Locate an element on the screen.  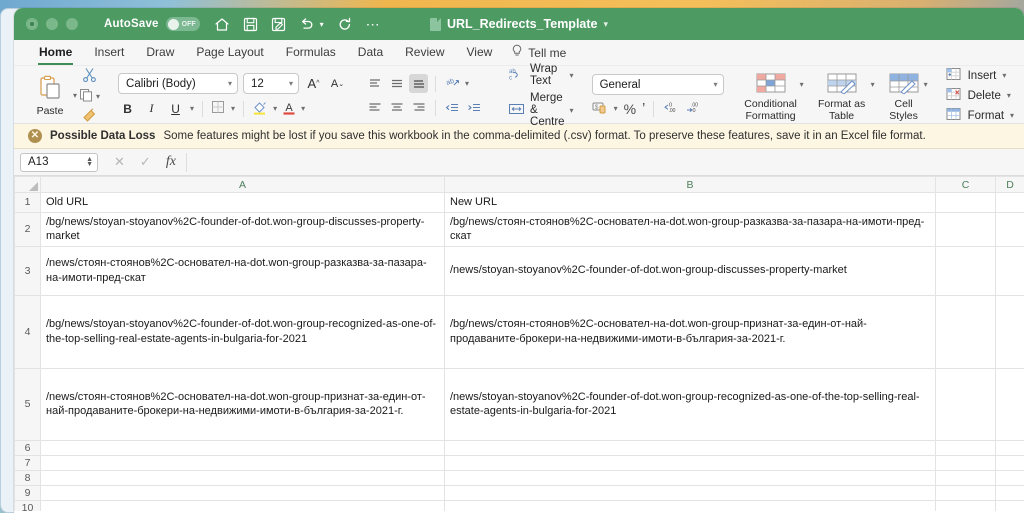
column-header-d: D is located at coordinates (1009, 184).